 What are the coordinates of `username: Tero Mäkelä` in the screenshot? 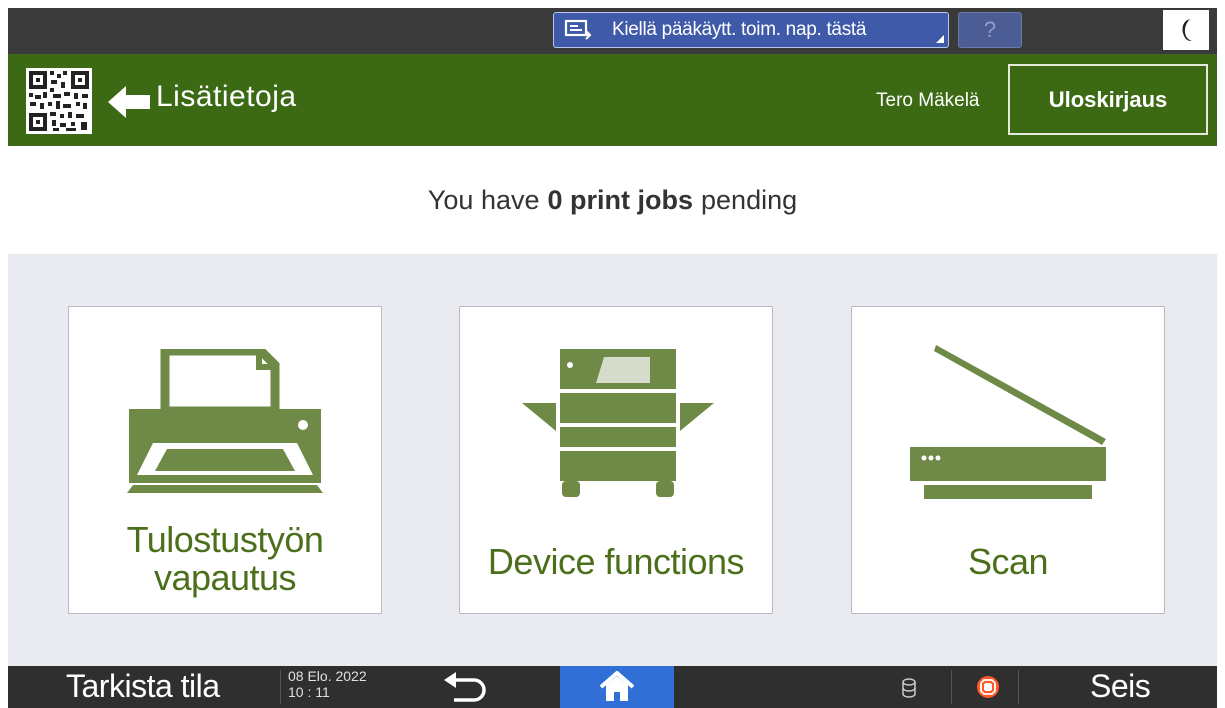 It's located at (928, 100).